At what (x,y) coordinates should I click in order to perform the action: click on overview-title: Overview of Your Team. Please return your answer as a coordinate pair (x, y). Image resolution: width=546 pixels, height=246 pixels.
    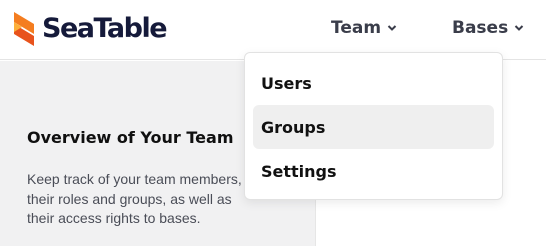
    Looking at the image, I should click on (130, 137).